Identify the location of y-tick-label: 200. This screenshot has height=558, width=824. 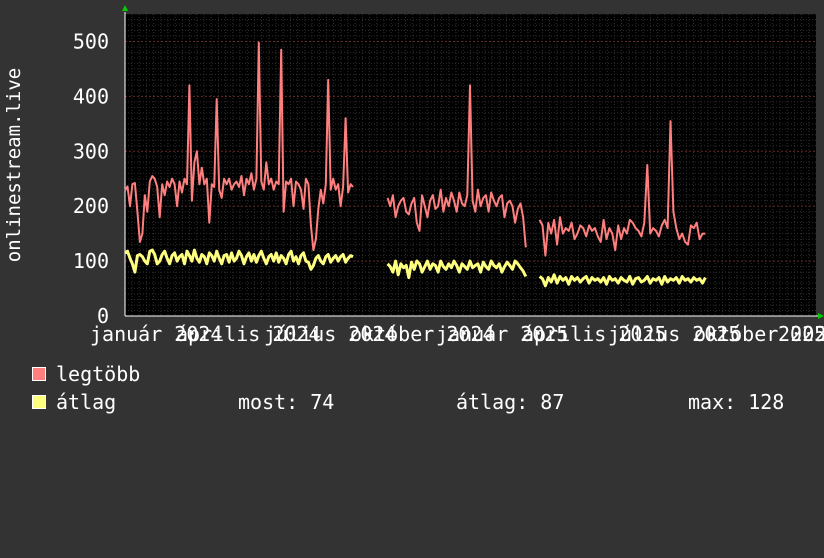
(91, 206).